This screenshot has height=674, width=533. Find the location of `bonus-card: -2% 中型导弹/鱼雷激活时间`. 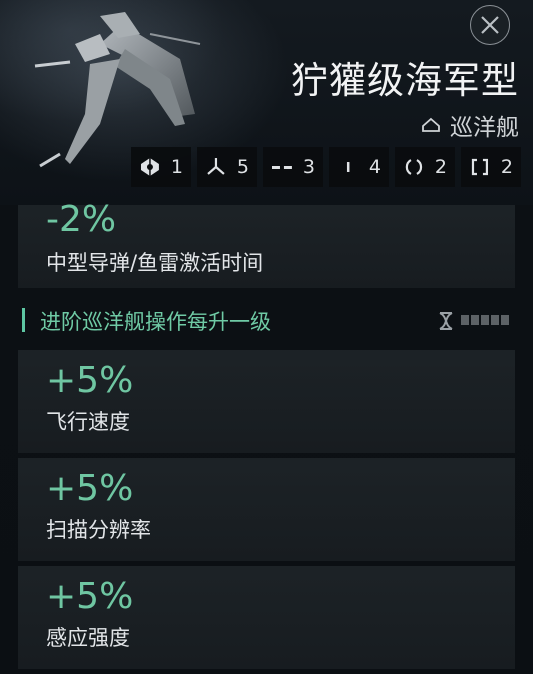

bonus-card: -2% 中型导弹/鱼雷激活时间 is located at coordinates (266, 243).